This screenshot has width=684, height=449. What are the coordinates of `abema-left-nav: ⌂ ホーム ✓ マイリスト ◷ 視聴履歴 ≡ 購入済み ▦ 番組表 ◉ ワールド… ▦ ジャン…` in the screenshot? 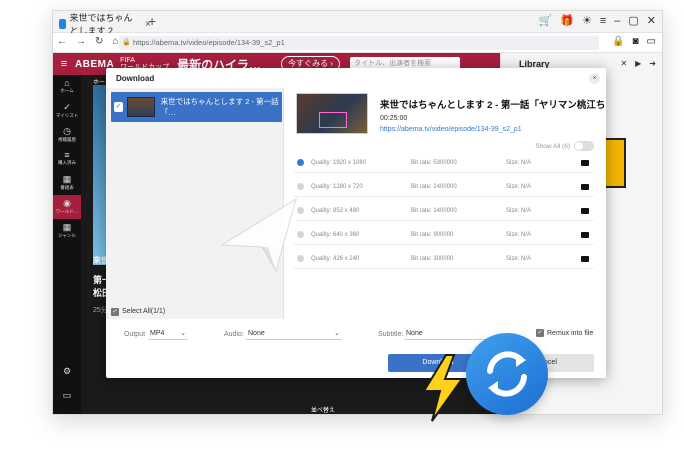 It's located at (67, 244).